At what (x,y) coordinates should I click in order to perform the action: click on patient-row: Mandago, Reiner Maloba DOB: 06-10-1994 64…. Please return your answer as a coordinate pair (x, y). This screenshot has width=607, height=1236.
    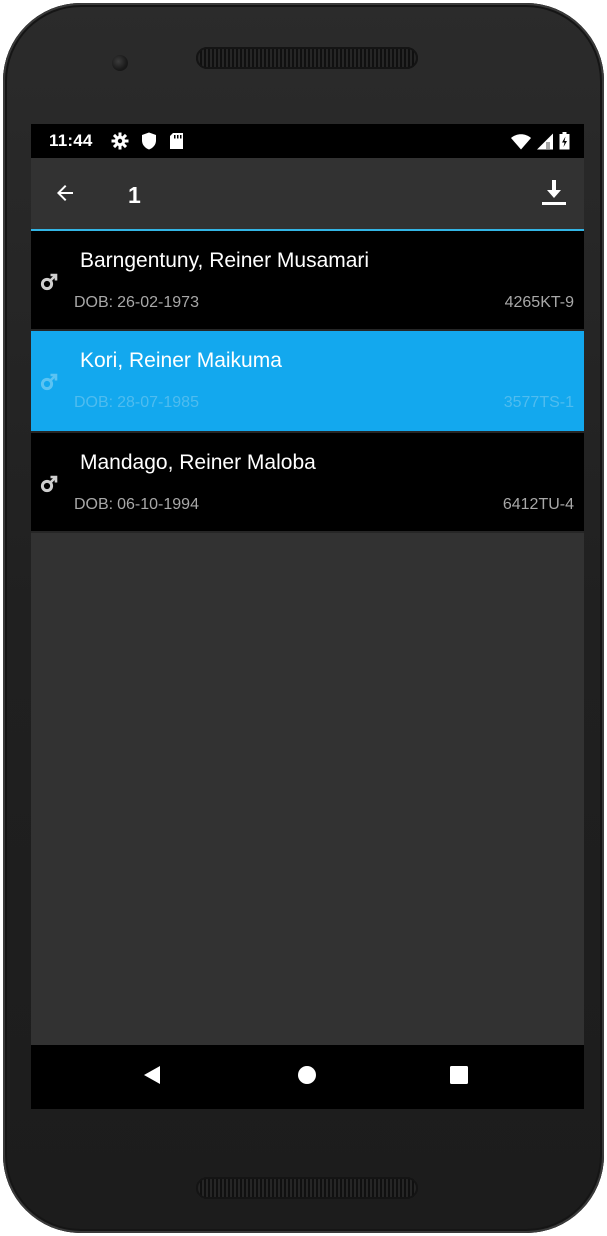
    Looking at the image, I should click on (307, 483).